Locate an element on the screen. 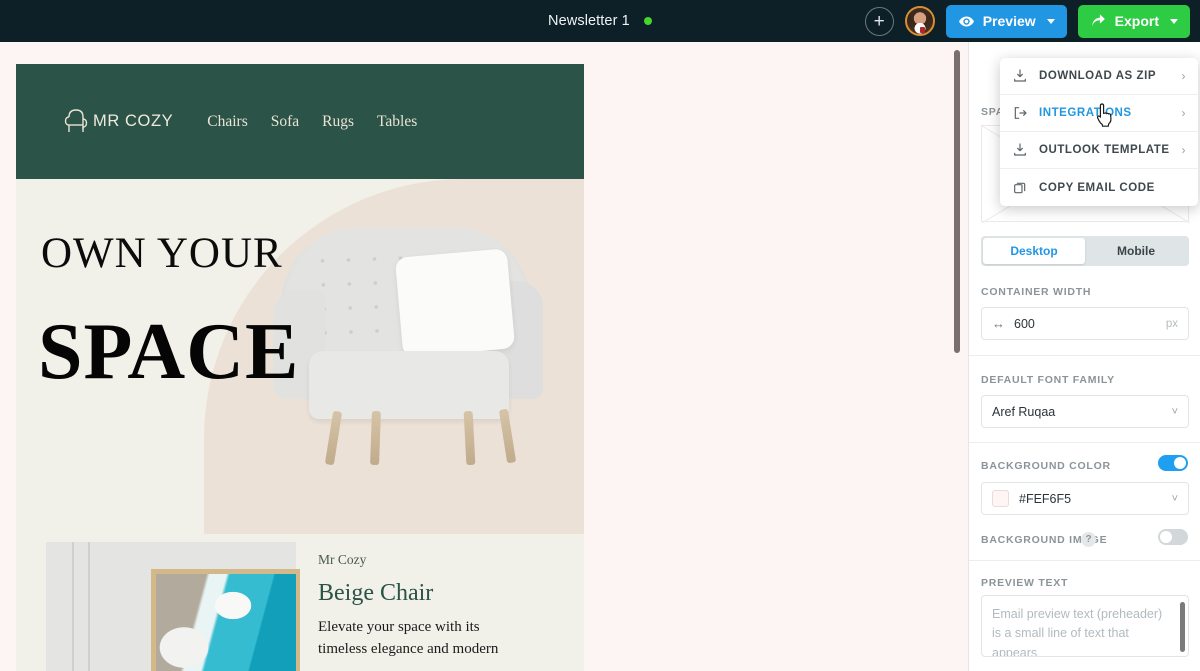 Image resolution: width=1200 pixels, height=671 pixels. menu-item-integrations: INTEGRATIONS › is located at coordinates (1099, 113).